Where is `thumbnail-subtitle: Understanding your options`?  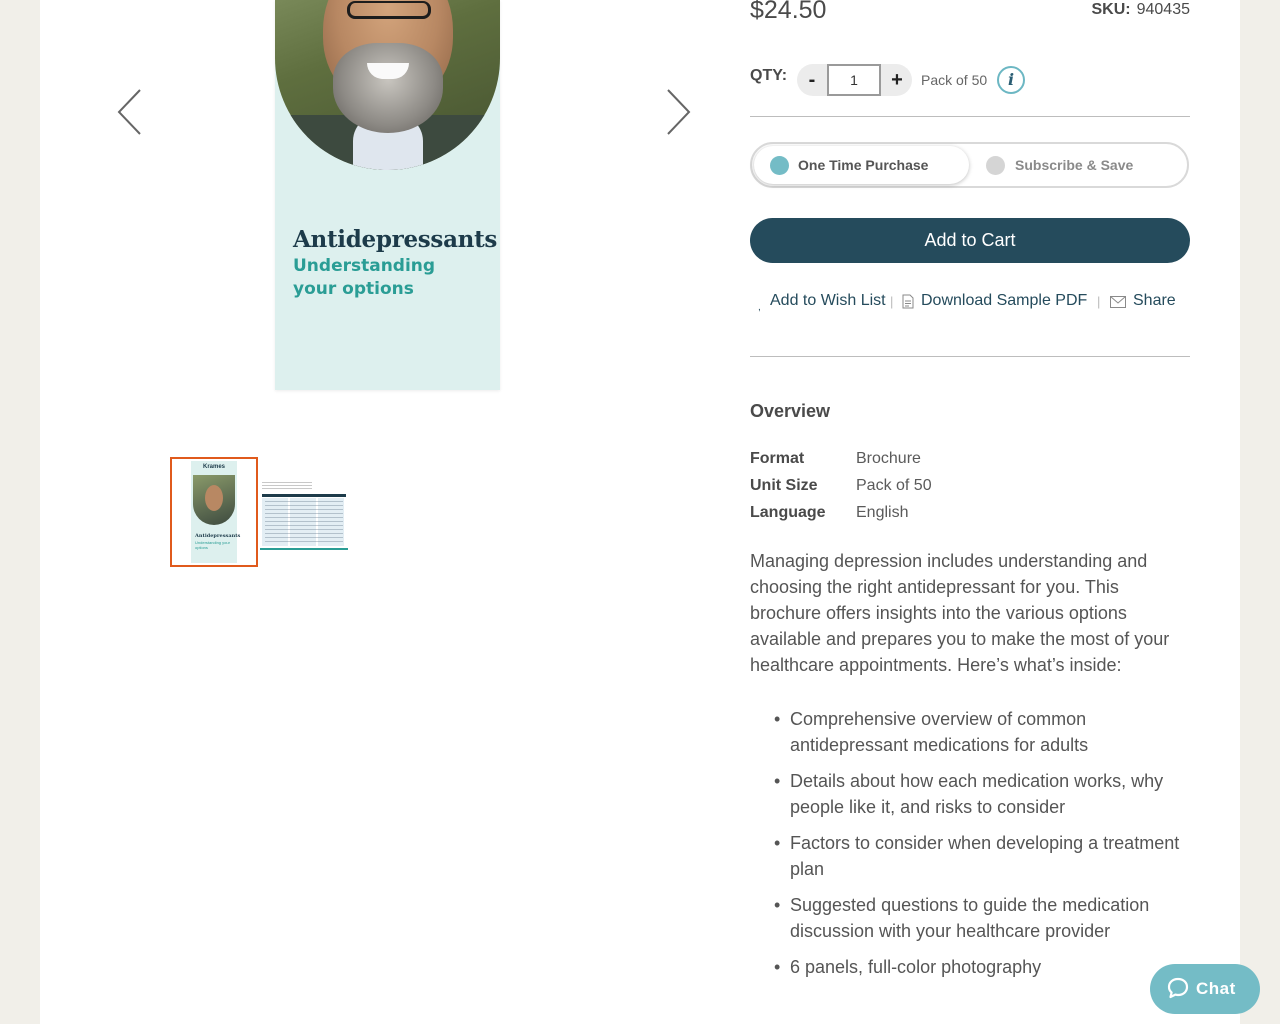
thumbnail-subtitle: Understanding your options is located at coordinates (212, 545).